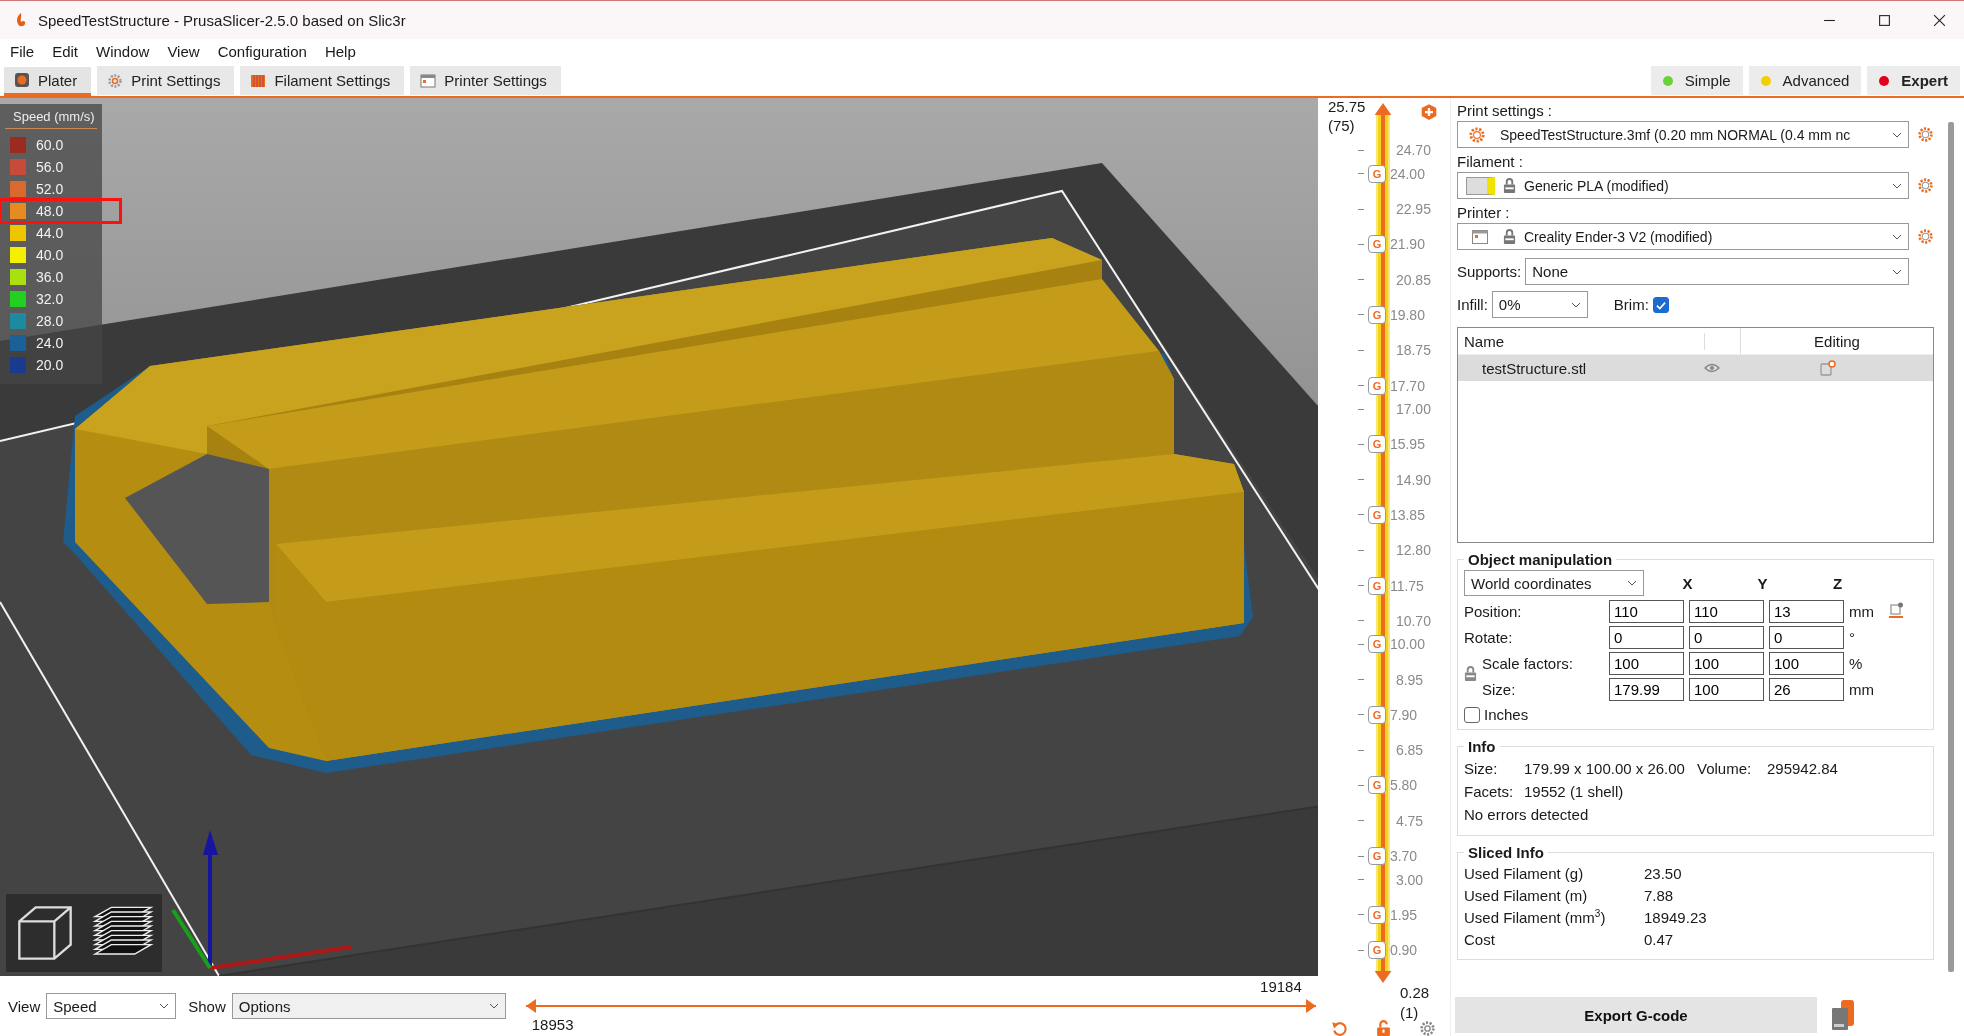 The width and height of the screenshot is (1964, 1036). I want to click on number-field: 26, so click(1806, 689).